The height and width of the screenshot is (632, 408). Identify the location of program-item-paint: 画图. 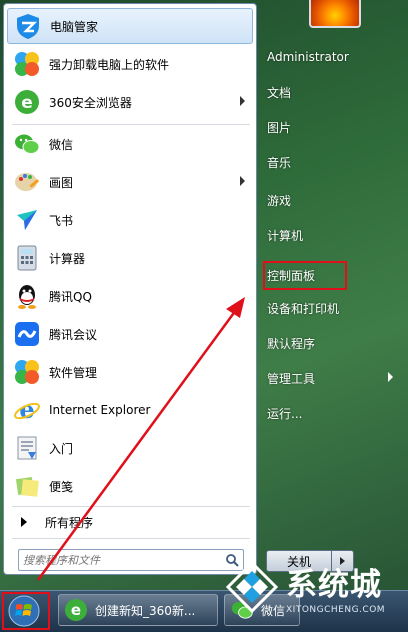
(130, 182).